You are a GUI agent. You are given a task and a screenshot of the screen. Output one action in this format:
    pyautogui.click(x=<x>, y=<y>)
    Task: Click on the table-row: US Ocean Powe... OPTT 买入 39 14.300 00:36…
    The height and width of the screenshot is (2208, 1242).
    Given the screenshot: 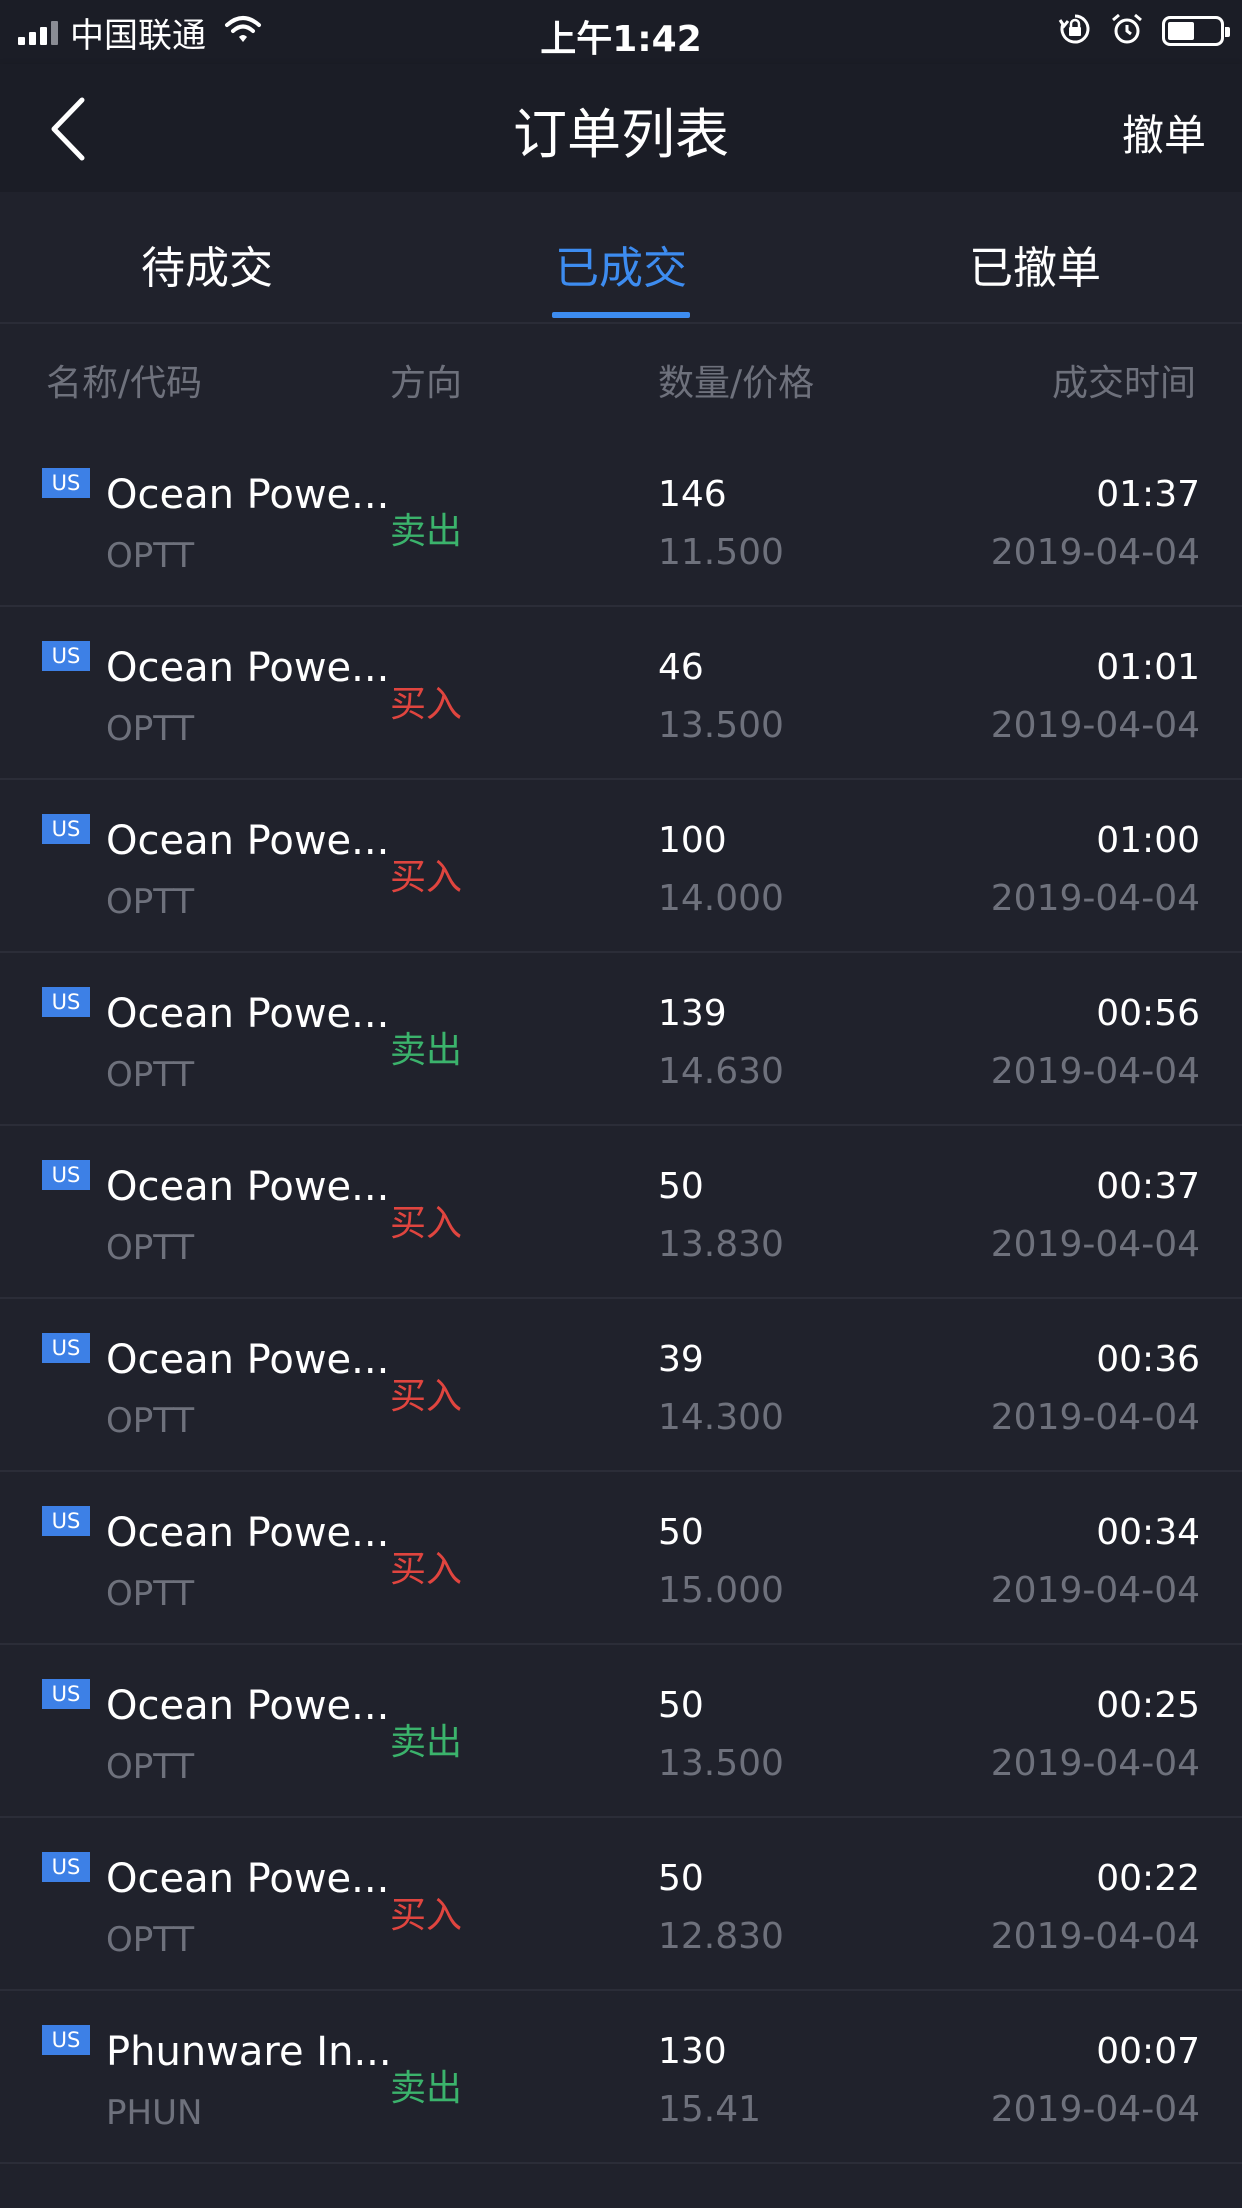 What is the action you would take?
    pyautogui.click(x=621, y=1385)
    